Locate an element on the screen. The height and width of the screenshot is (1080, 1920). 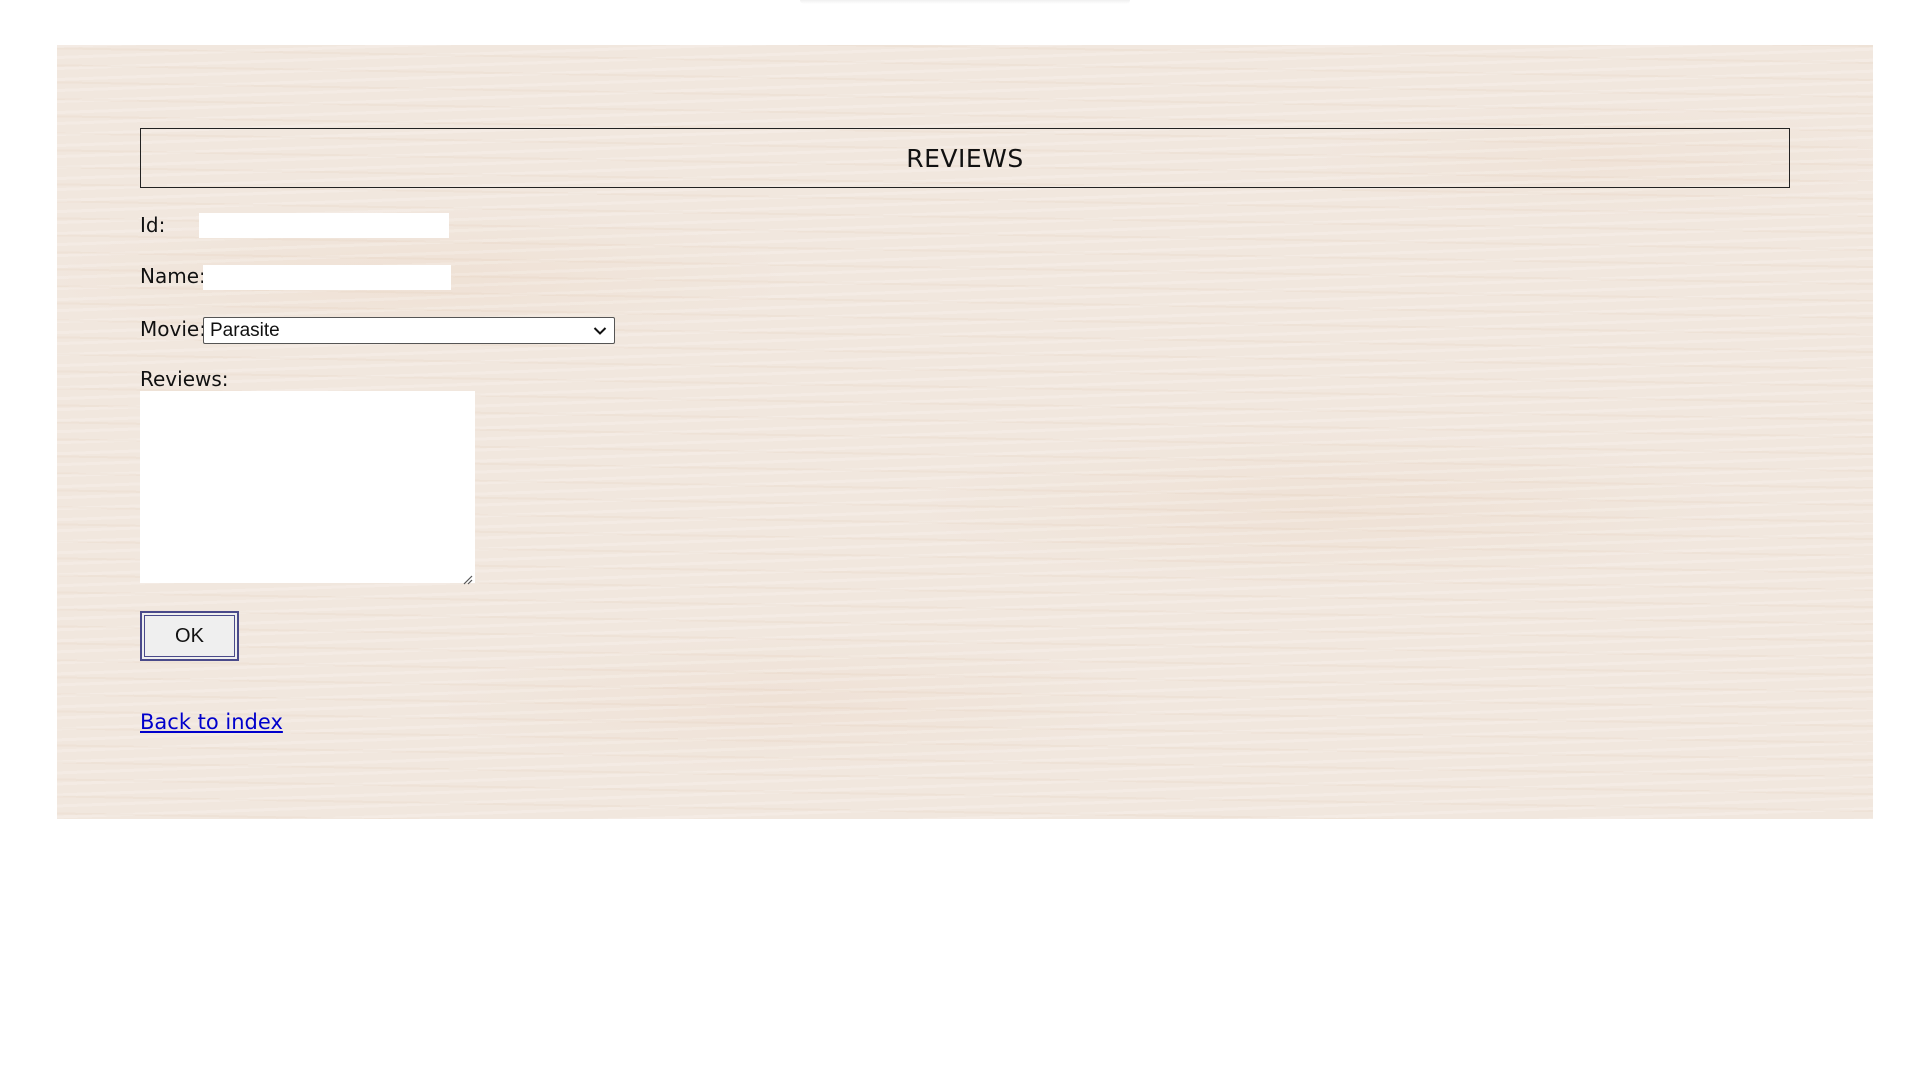
reviews-textarea is located at coordinates (307, 487).